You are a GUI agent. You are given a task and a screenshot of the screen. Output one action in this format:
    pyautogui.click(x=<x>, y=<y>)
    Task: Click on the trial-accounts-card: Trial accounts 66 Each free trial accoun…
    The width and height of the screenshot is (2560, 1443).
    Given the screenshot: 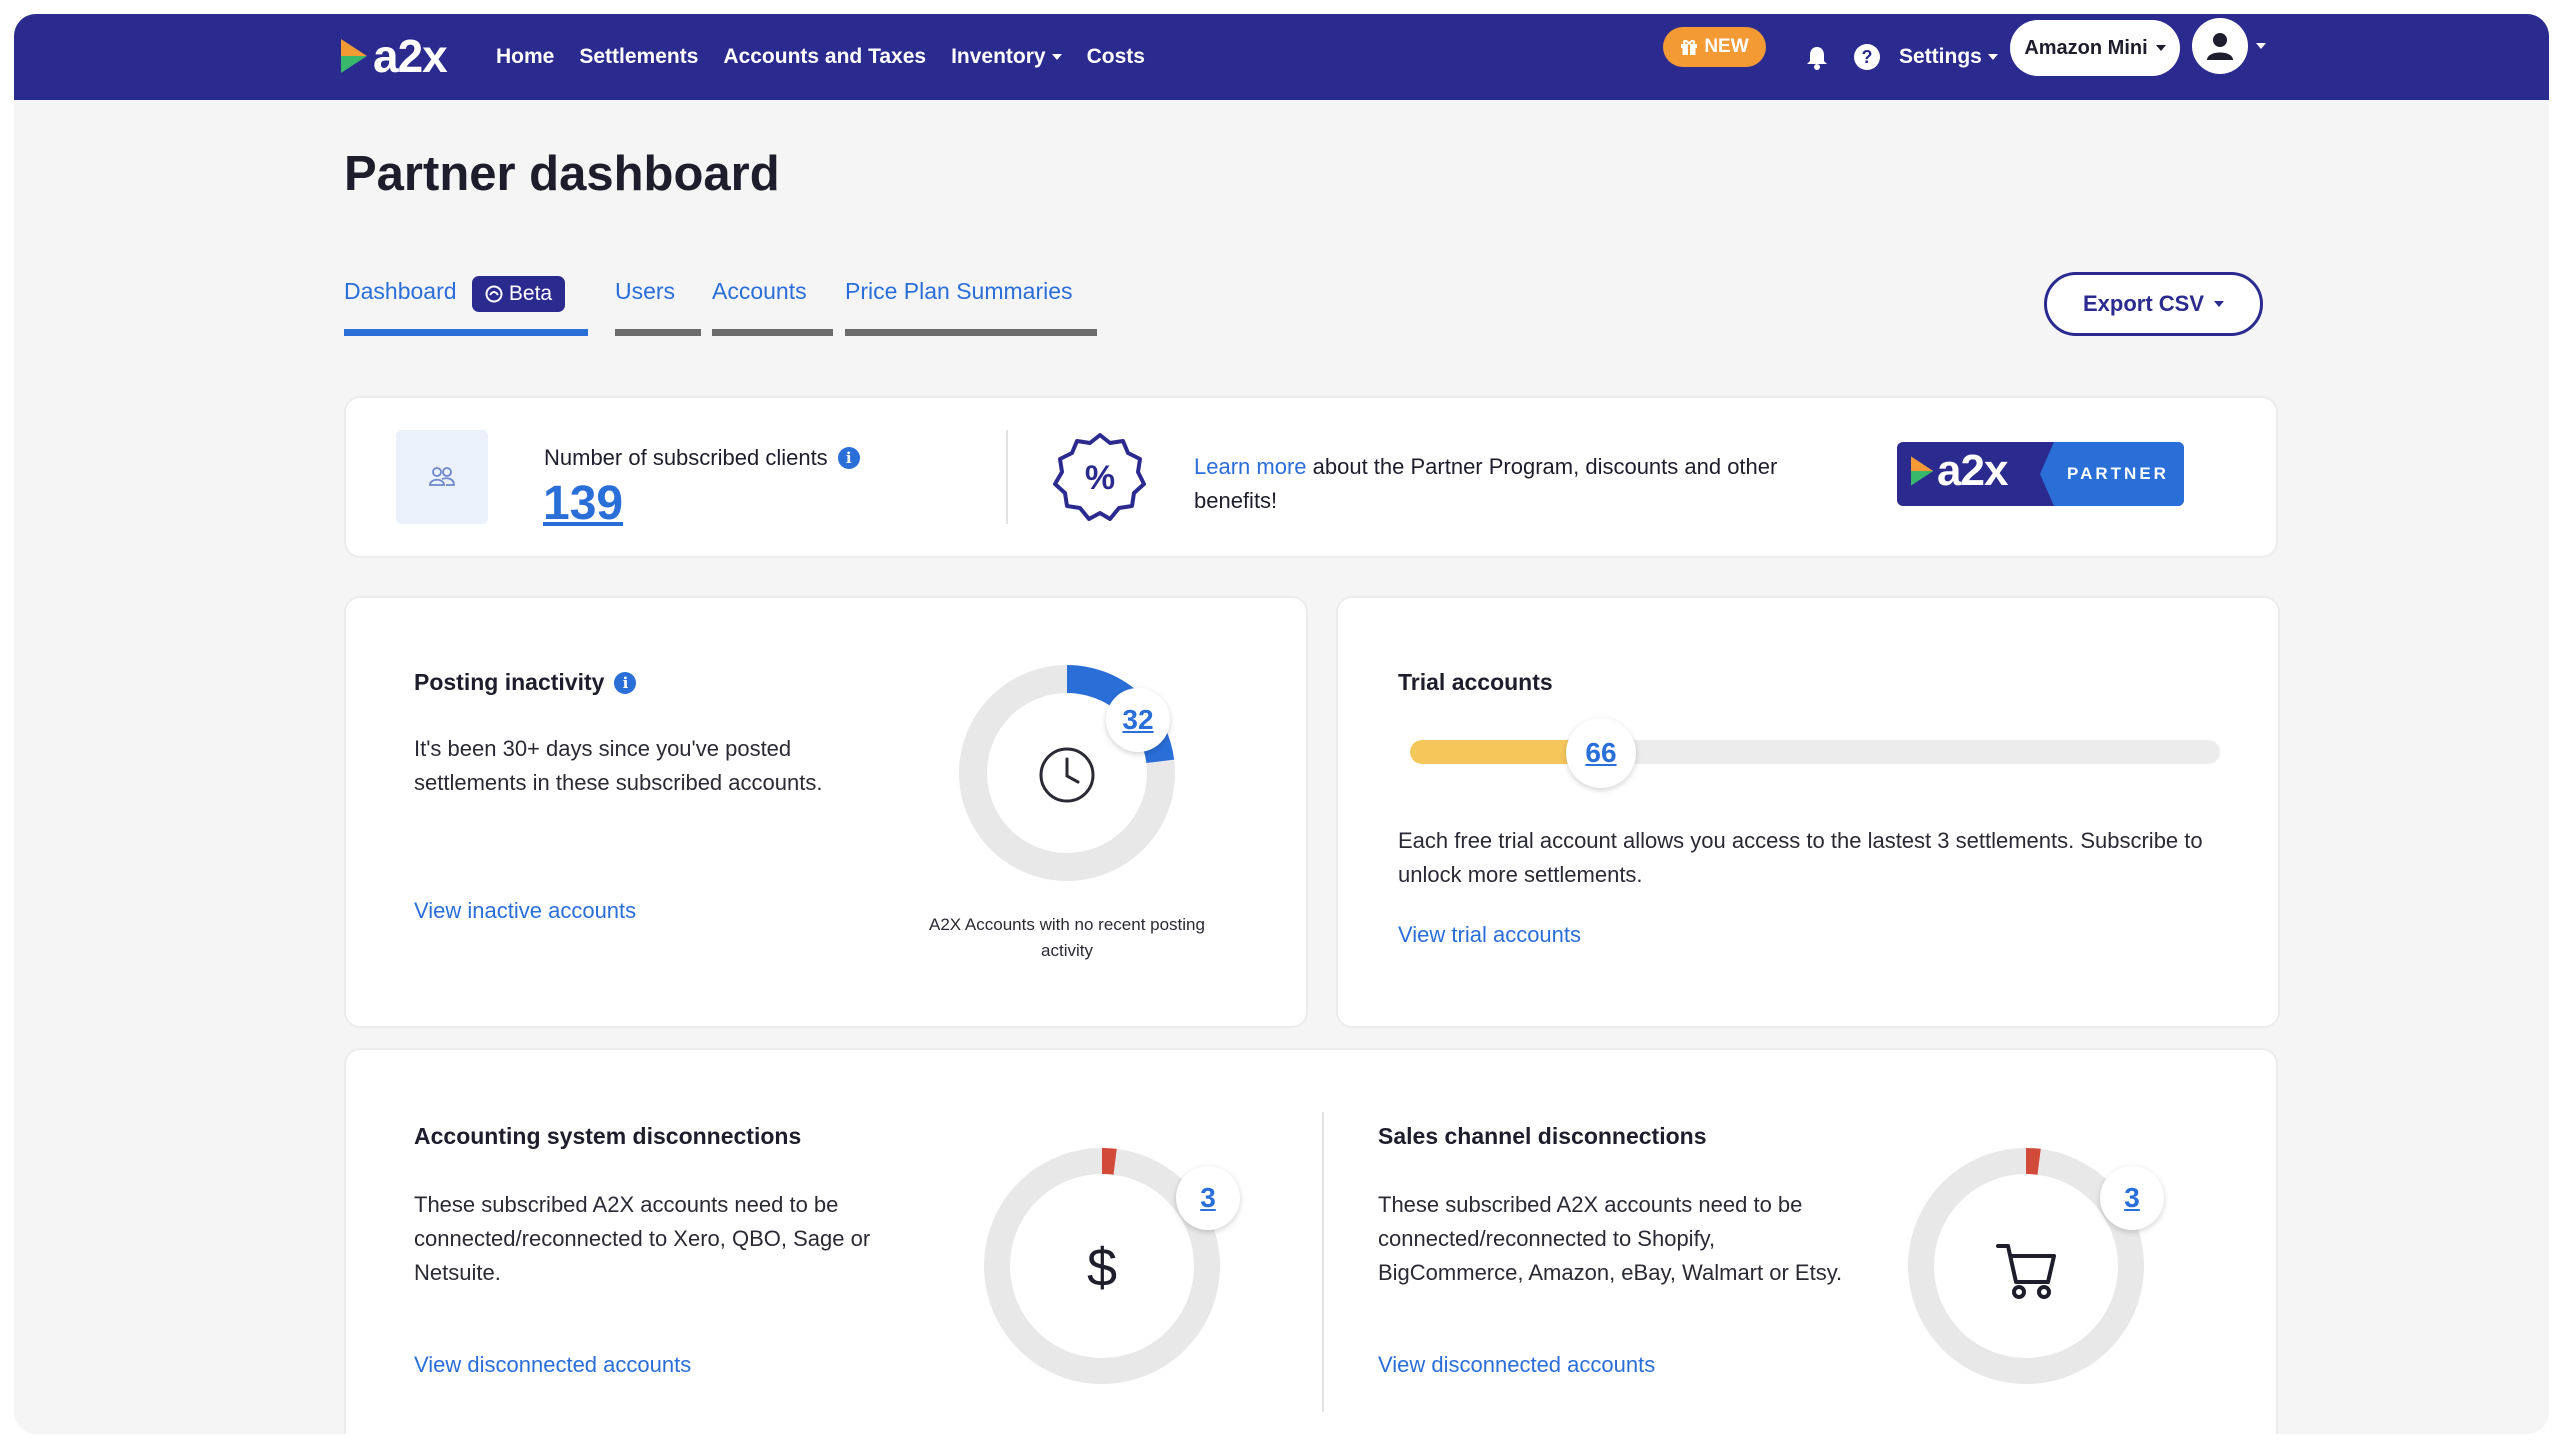 What is the action you would take?
    pyautogui.click(x=1808, y=812)
    